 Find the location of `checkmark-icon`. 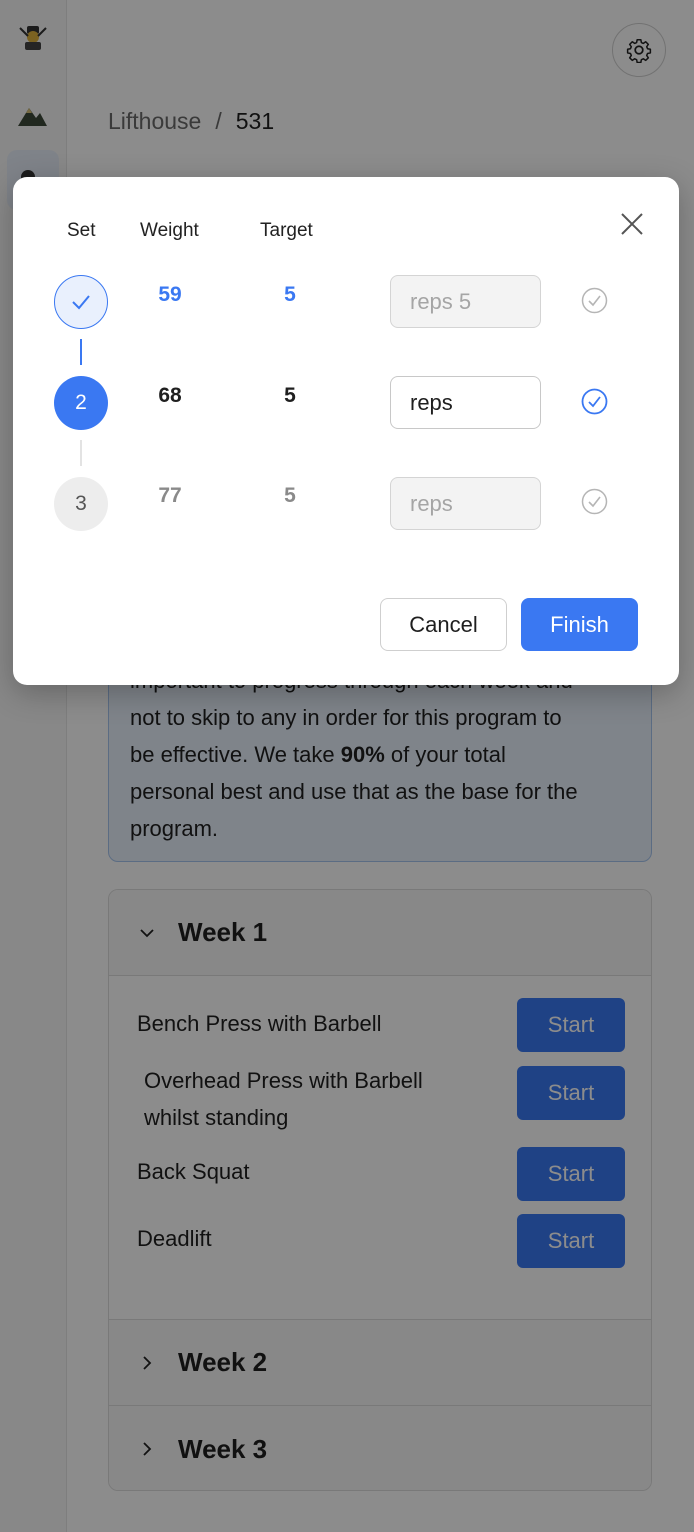

checkmark-icon is located at coordinates (81, 302).